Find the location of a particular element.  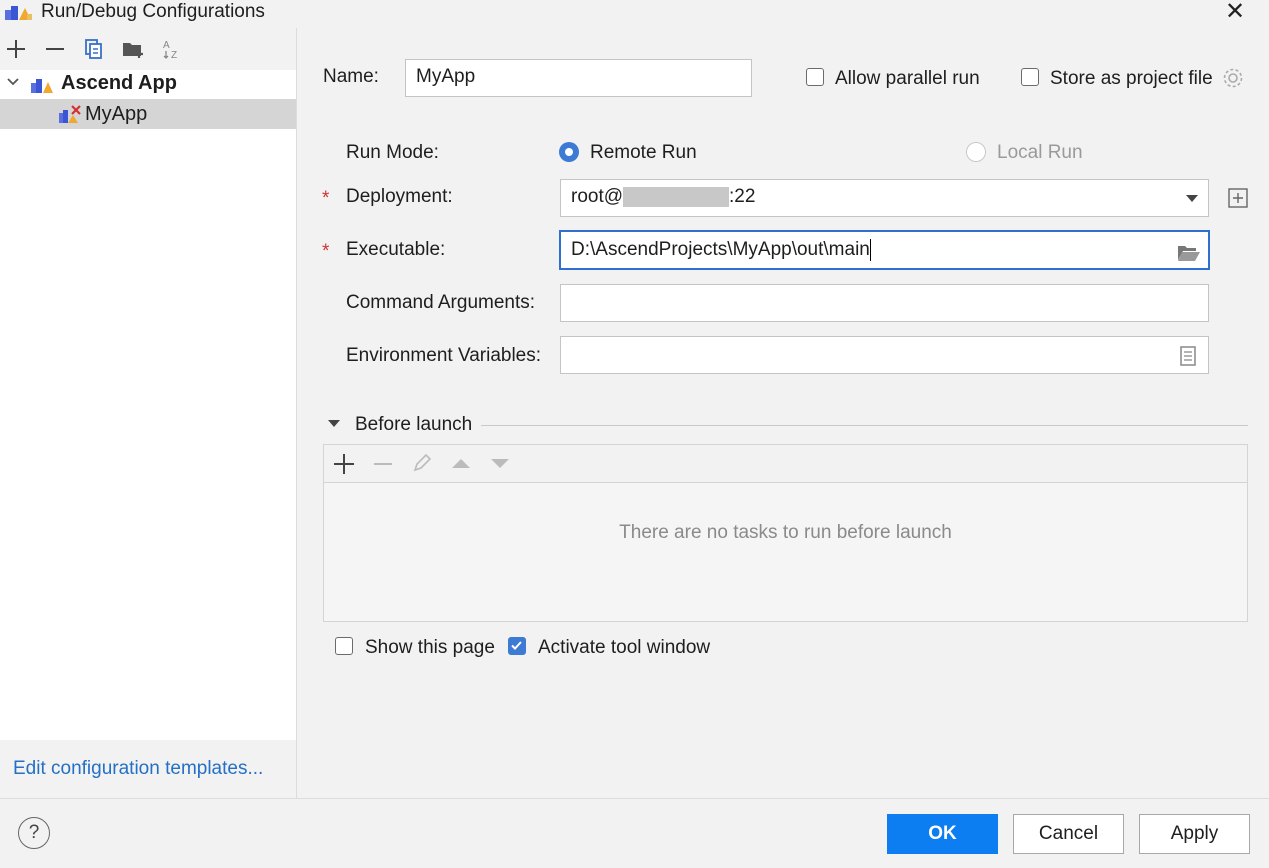

myapp-error-icon is located at coordinates (71, 119).